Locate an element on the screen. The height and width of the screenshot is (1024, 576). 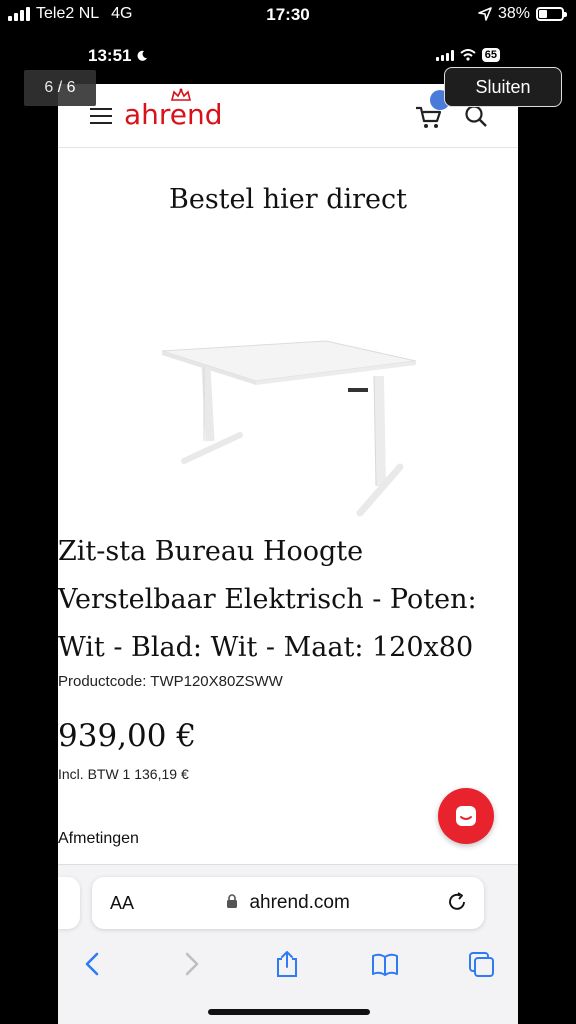
url-display: ahrend.com is located at coordinates (288, 903).